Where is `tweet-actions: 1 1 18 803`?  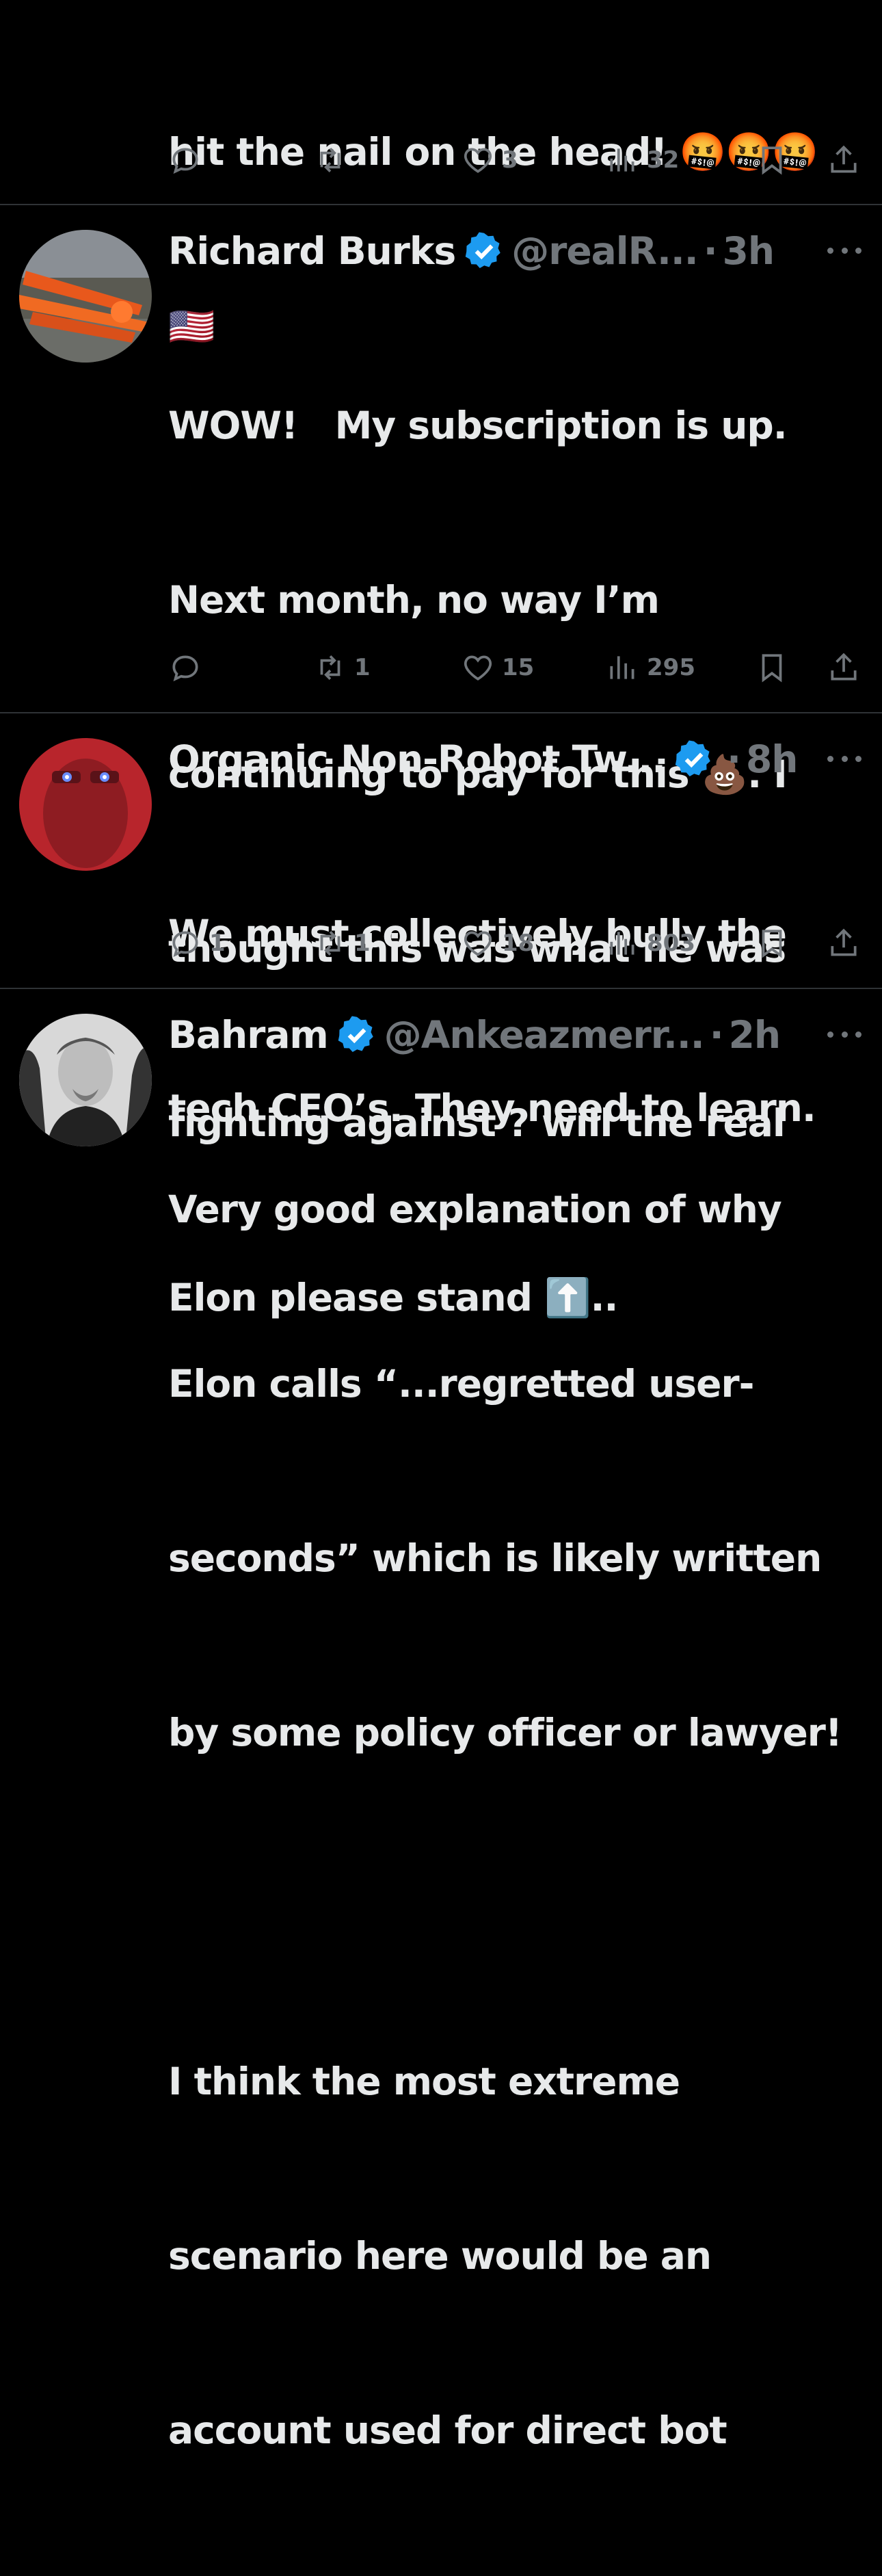 tweet-actions: 1 1 18 803 is located at coordinates (513, 943).